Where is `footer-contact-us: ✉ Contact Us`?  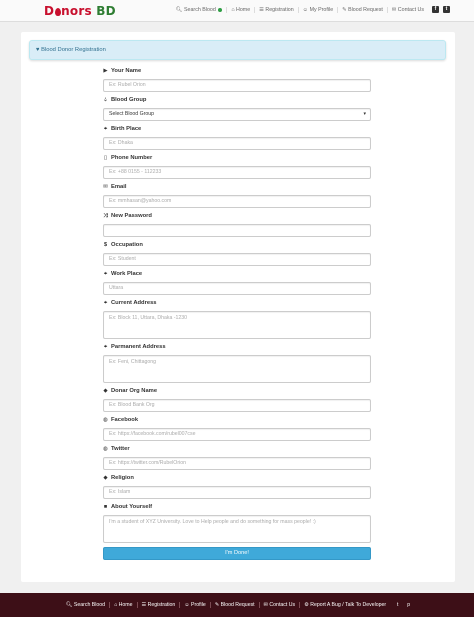
footer-contact-us: ✉ Contact Us is located at coordinates (278, 605).